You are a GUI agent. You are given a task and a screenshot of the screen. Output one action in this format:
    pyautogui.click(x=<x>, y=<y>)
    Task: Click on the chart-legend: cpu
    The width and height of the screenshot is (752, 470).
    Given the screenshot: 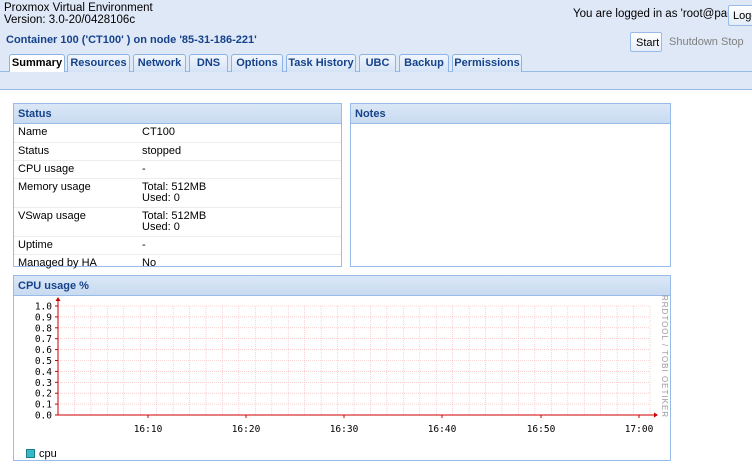 What is the action you would take?
    pyautogui.click(x=41, y=454)
    